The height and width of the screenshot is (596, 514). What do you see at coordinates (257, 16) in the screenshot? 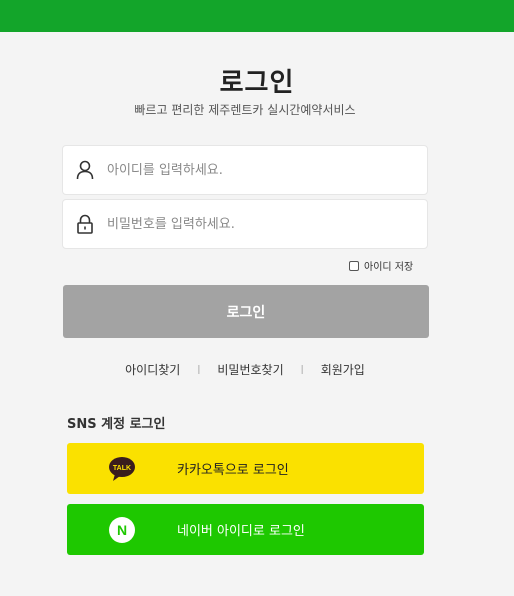
I see `top-bar` at bounding box center [257, 16].